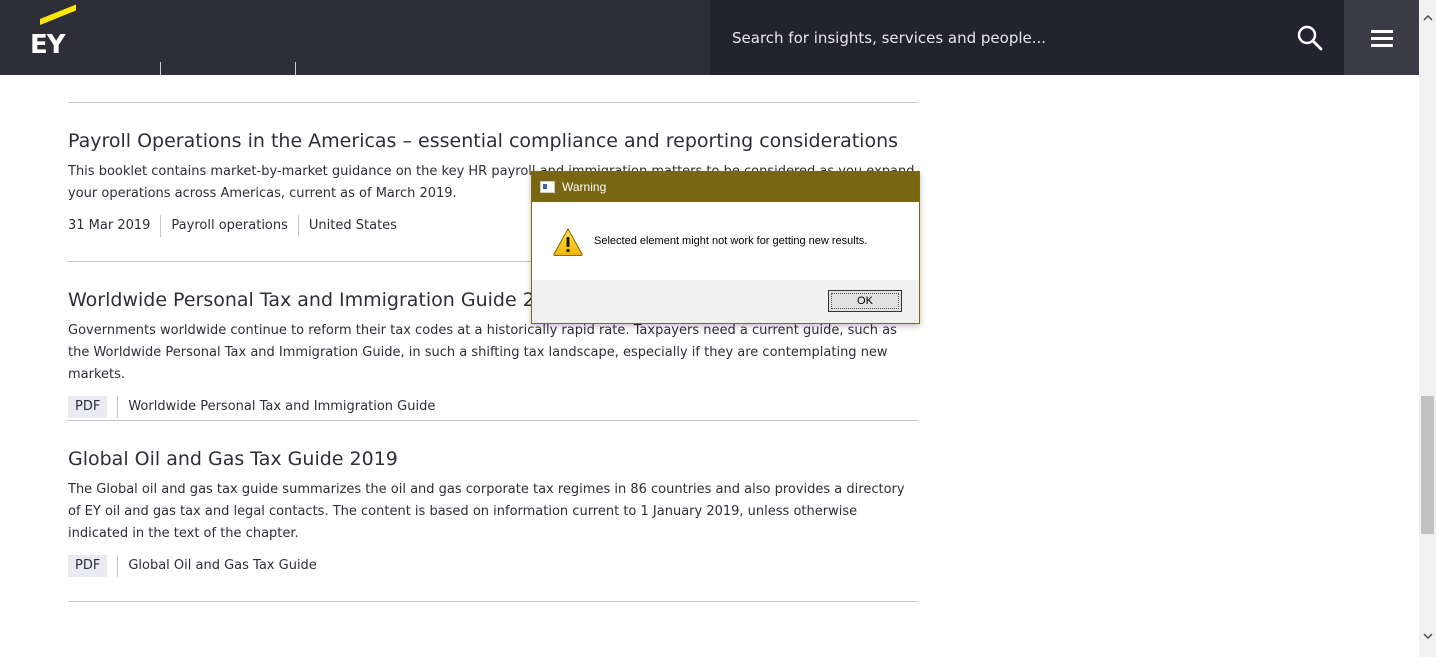 Image resolution: width=1436 pixels, height=657 pixels. What do you see at coordinates (1310, 38) in the screenshot?
I see `search-icon` at bounding box center [1310, 38].